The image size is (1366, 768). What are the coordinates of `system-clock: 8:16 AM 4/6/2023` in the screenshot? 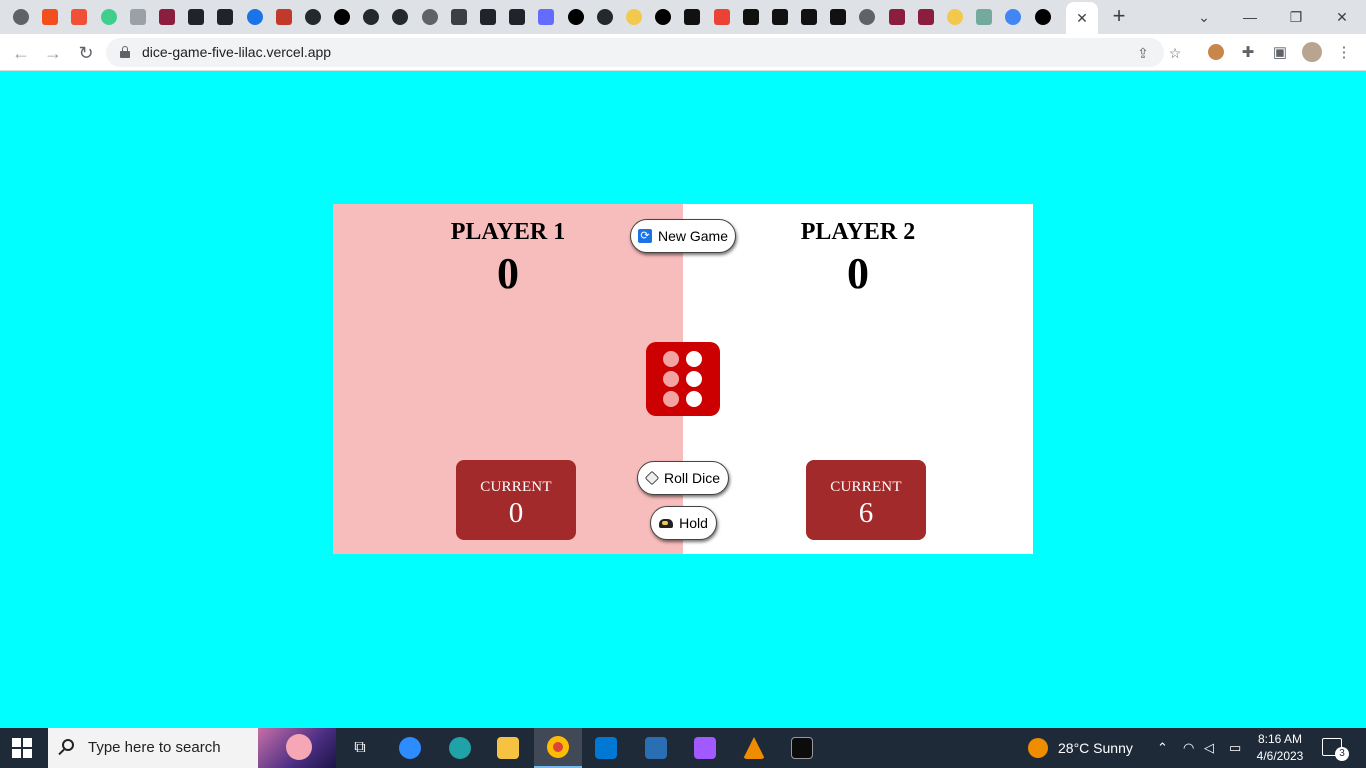 It's located at (1280, 748).